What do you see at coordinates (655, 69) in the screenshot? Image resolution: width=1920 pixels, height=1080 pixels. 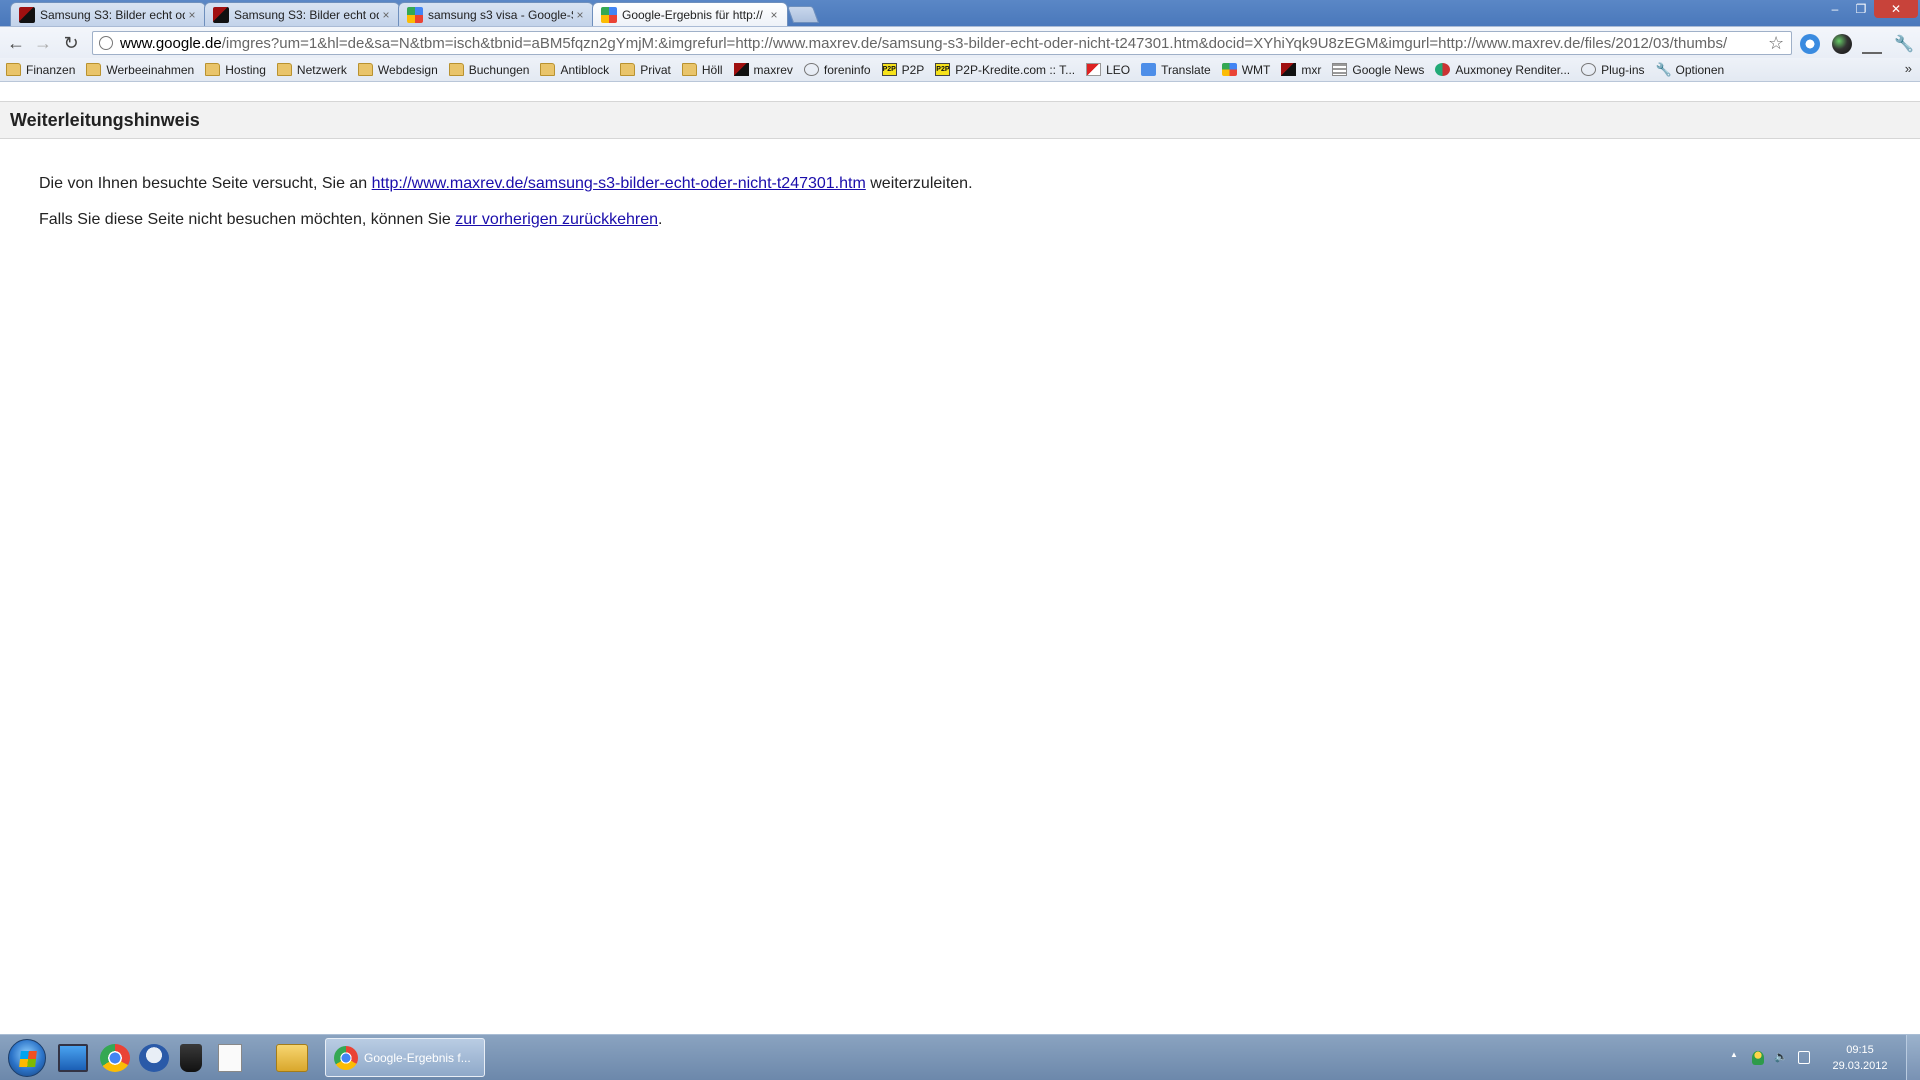 I see `bookmark-label: Privat` at bounding box center [655, 69].